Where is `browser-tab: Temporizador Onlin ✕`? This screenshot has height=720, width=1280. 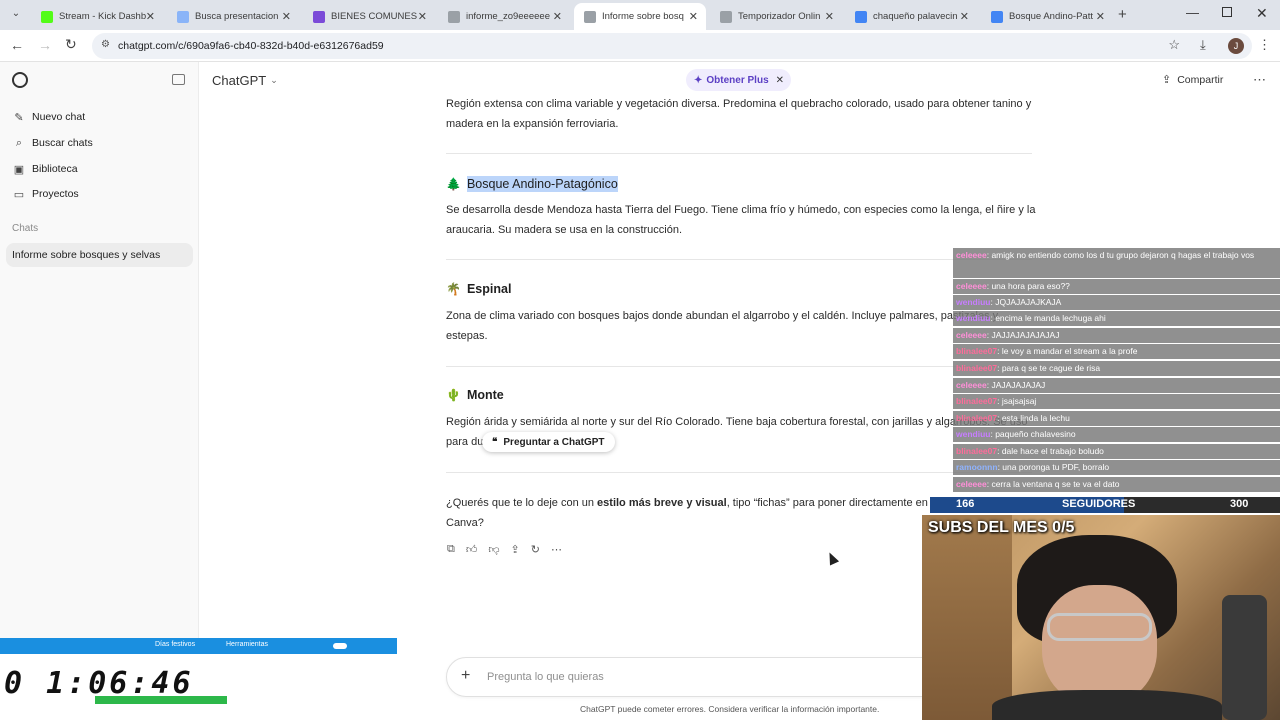 browser-tab: Temporizador Onlin ✕ is located at coordinates (776, 16).